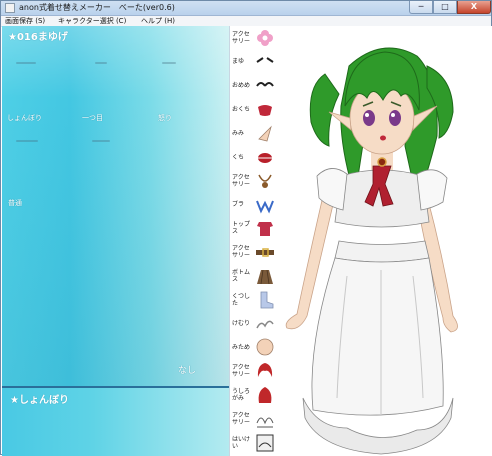  What do you see at coordinates (241, 324) in the screenshot?
I see `category-tab-label: けむり` at bounding box center [241, 324].